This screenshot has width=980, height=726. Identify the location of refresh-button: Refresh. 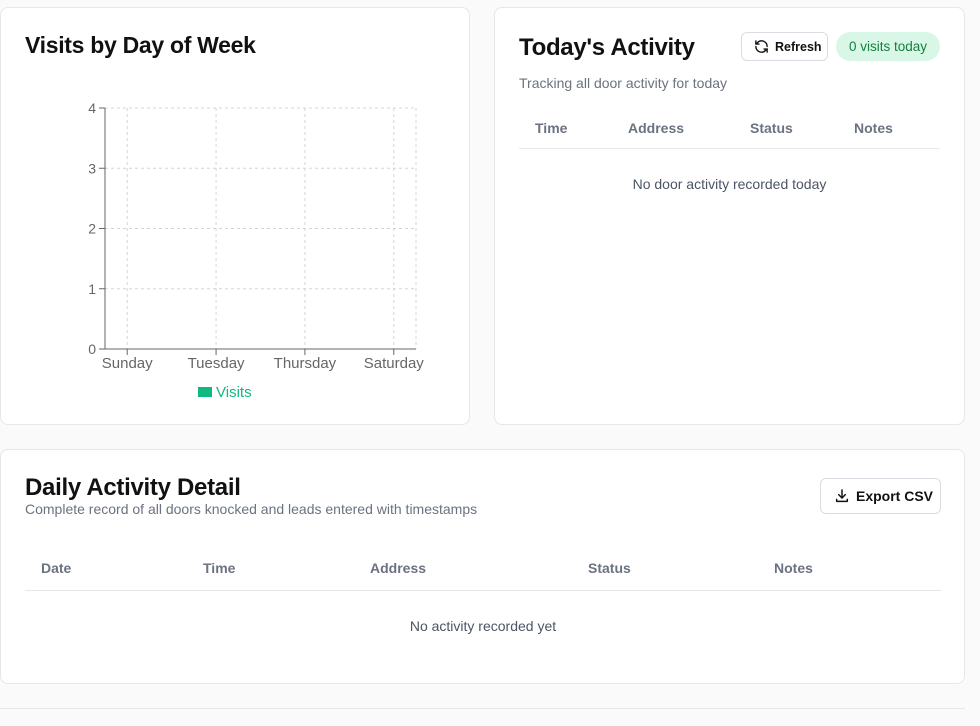
(784, 46).